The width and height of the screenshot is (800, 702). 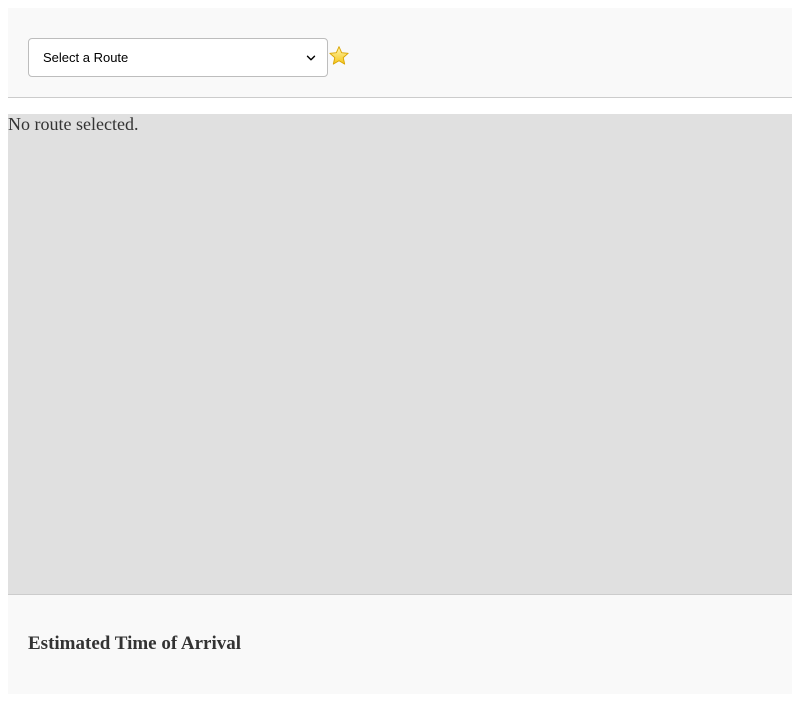 What do you see at coordinates (73, 124) in the screenshot?
I see `map-status-text: No route selected.` at bounding box center [73, 124].